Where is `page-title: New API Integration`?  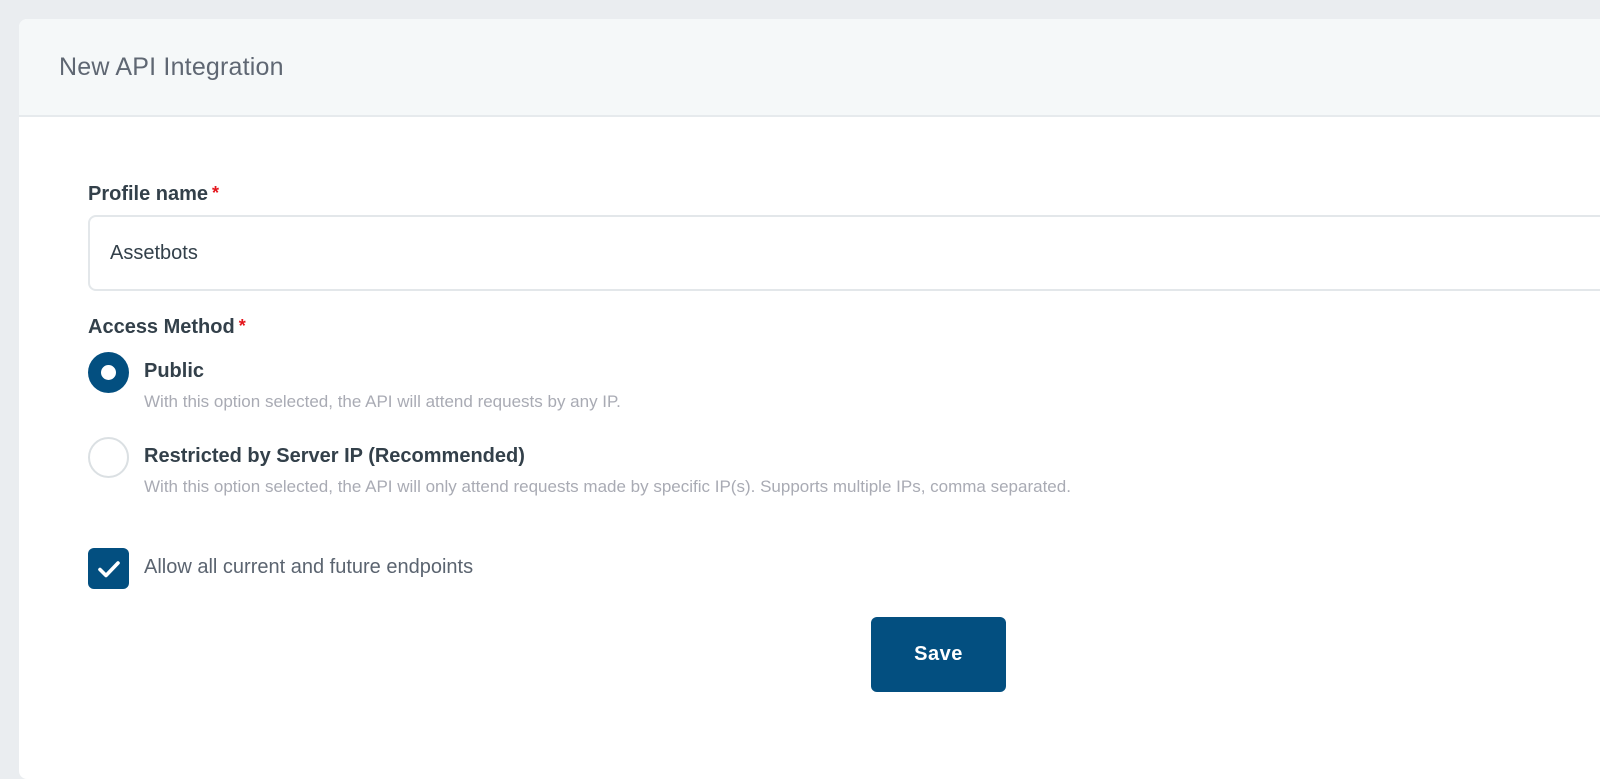
page-title: New API Integration is located at coordinates (171, 66).